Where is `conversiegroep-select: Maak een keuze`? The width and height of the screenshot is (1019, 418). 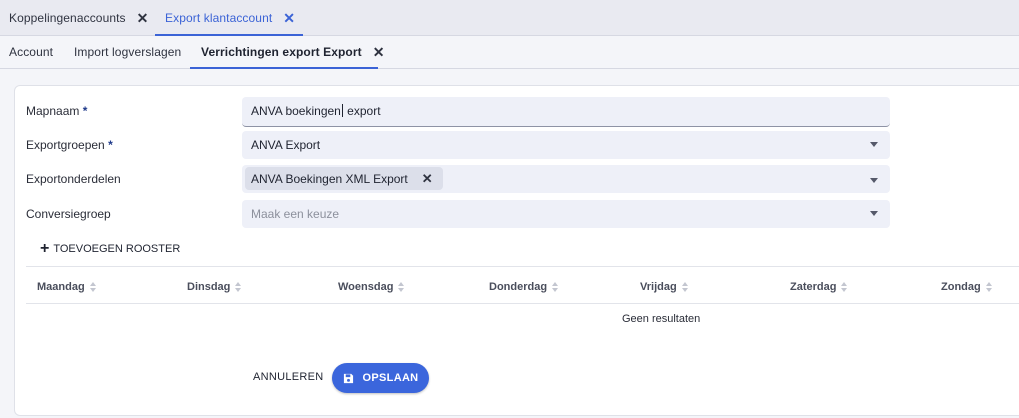
conversiegroep-select: Maak een keuze is located at coordinates (566, 214).